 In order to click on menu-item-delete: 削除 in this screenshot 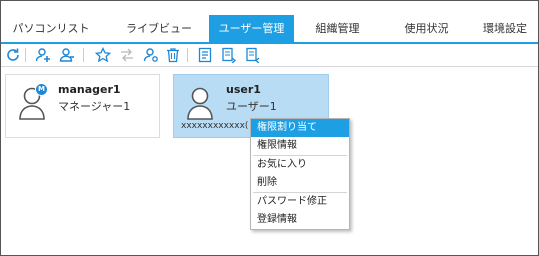, I will do `click(300, 183)`.